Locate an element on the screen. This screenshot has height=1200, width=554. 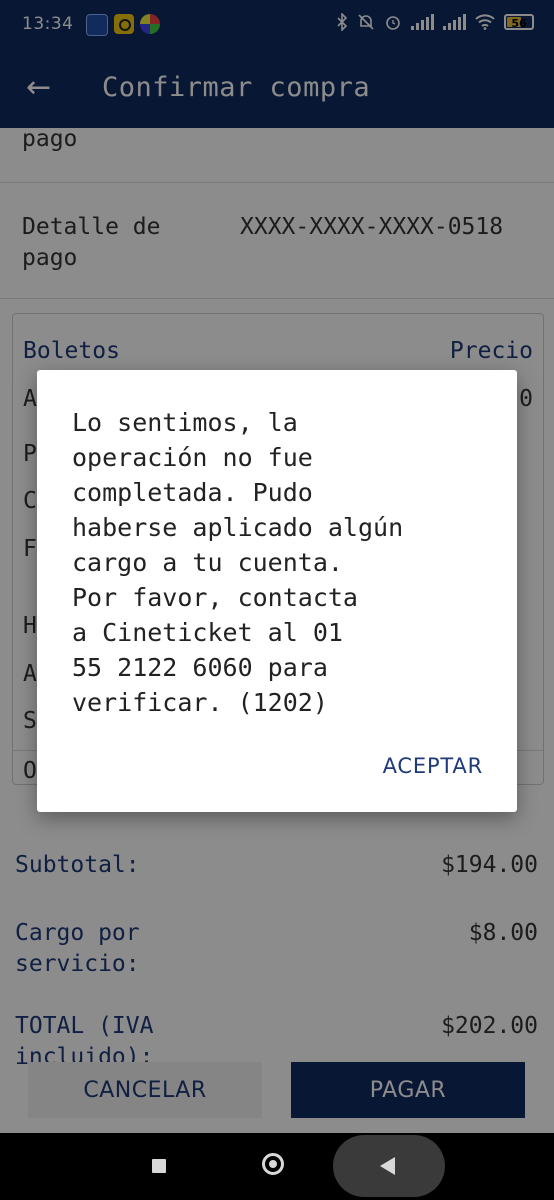
back-button is located at coordinates (389, 1166).